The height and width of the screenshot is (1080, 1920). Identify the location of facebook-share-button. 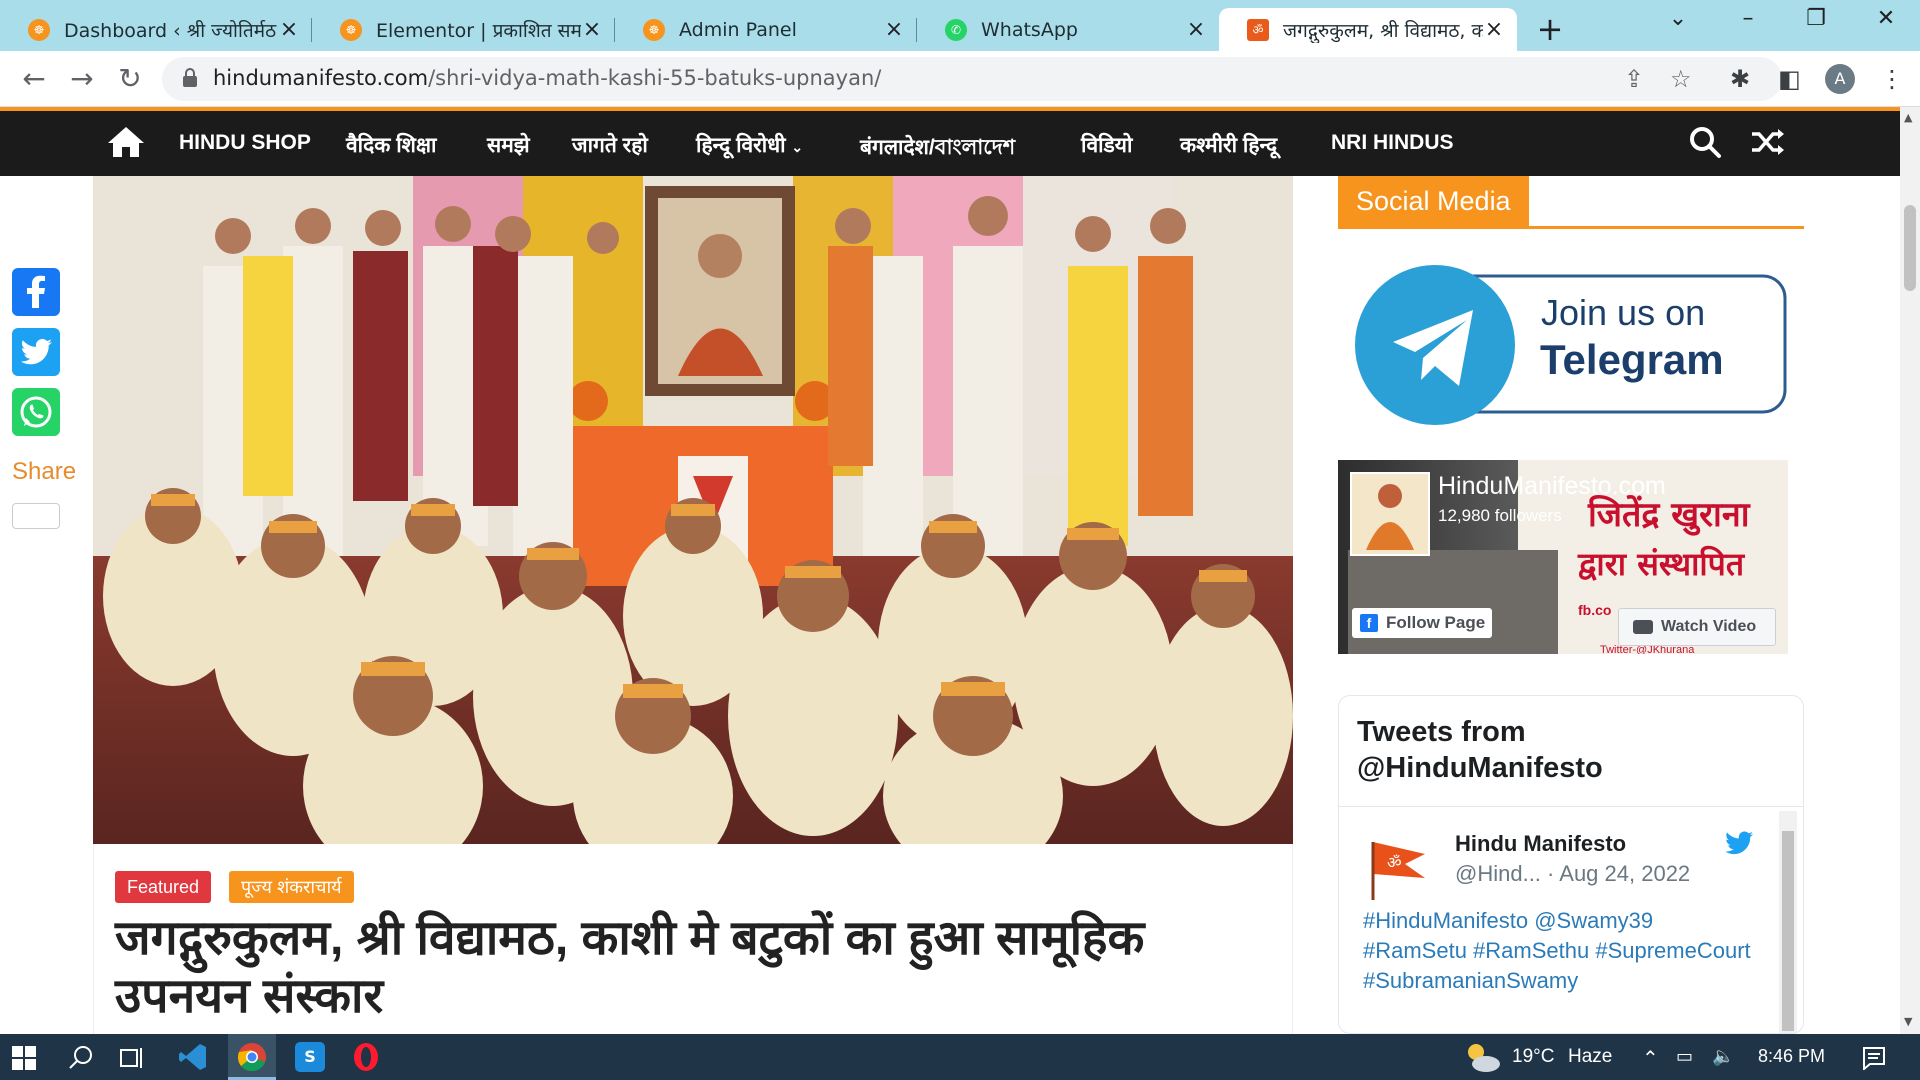
(36, 292).